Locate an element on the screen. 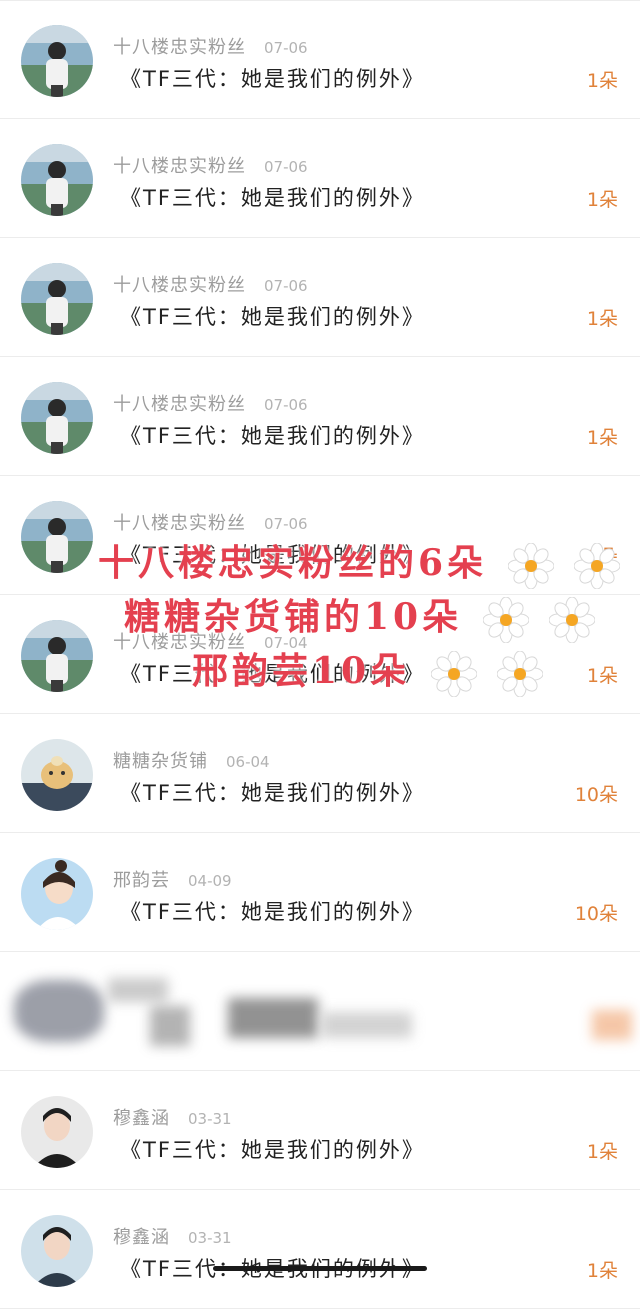  home-indicator is located at coordinates (320, 1268).